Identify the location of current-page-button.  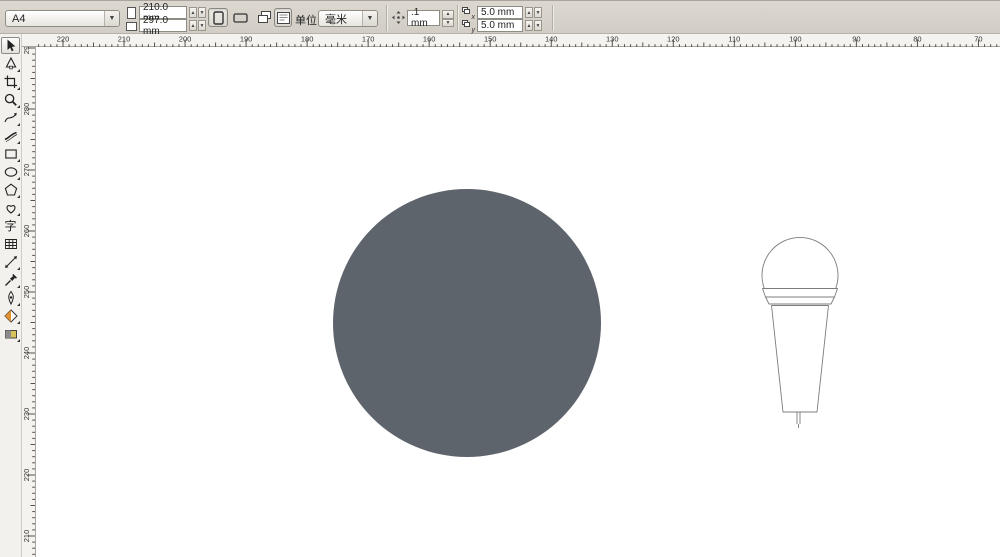
(283, 17).